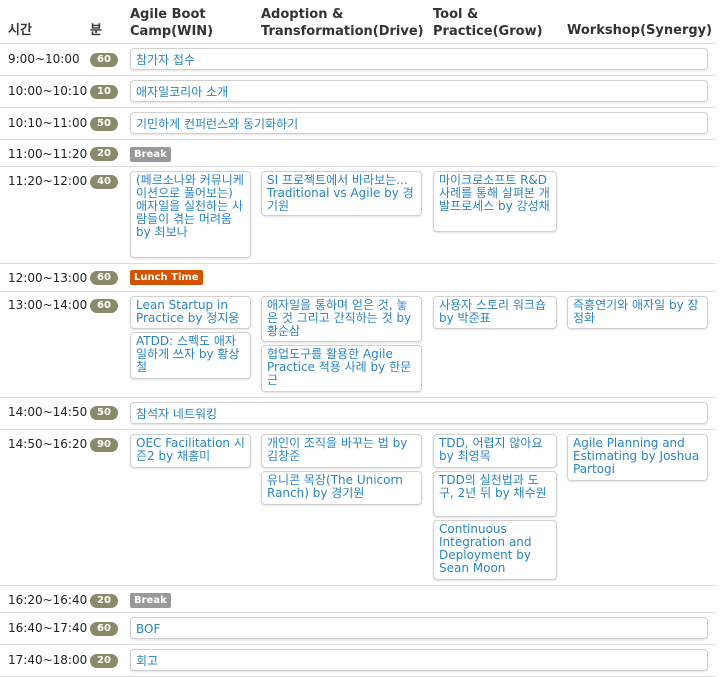  I want to click on session-unicorn-ranch: 유니콘 목장(The Unicorn Ranch) by 경기원, so click(341, 488).